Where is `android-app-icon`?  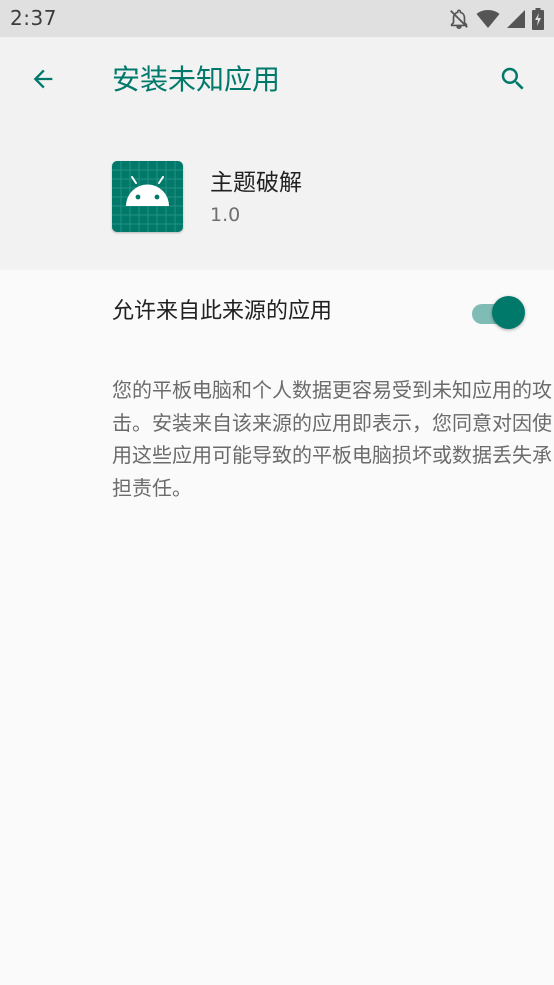
android-app-icon is located at coordinates (147, 196).